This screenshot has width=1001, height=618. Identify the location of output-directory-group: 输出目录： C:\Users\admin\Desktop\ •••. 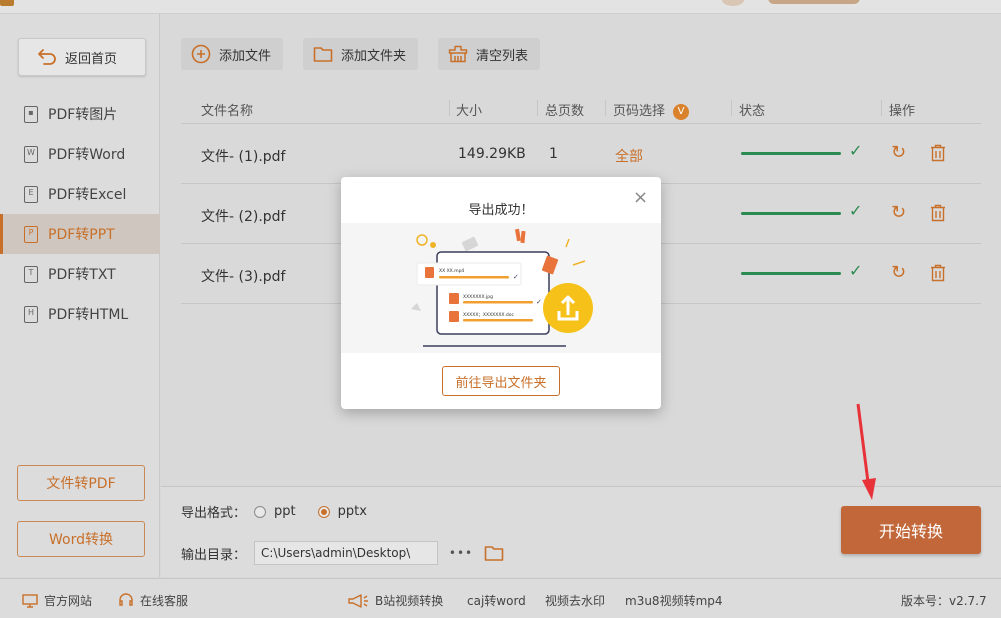
(342, 553).